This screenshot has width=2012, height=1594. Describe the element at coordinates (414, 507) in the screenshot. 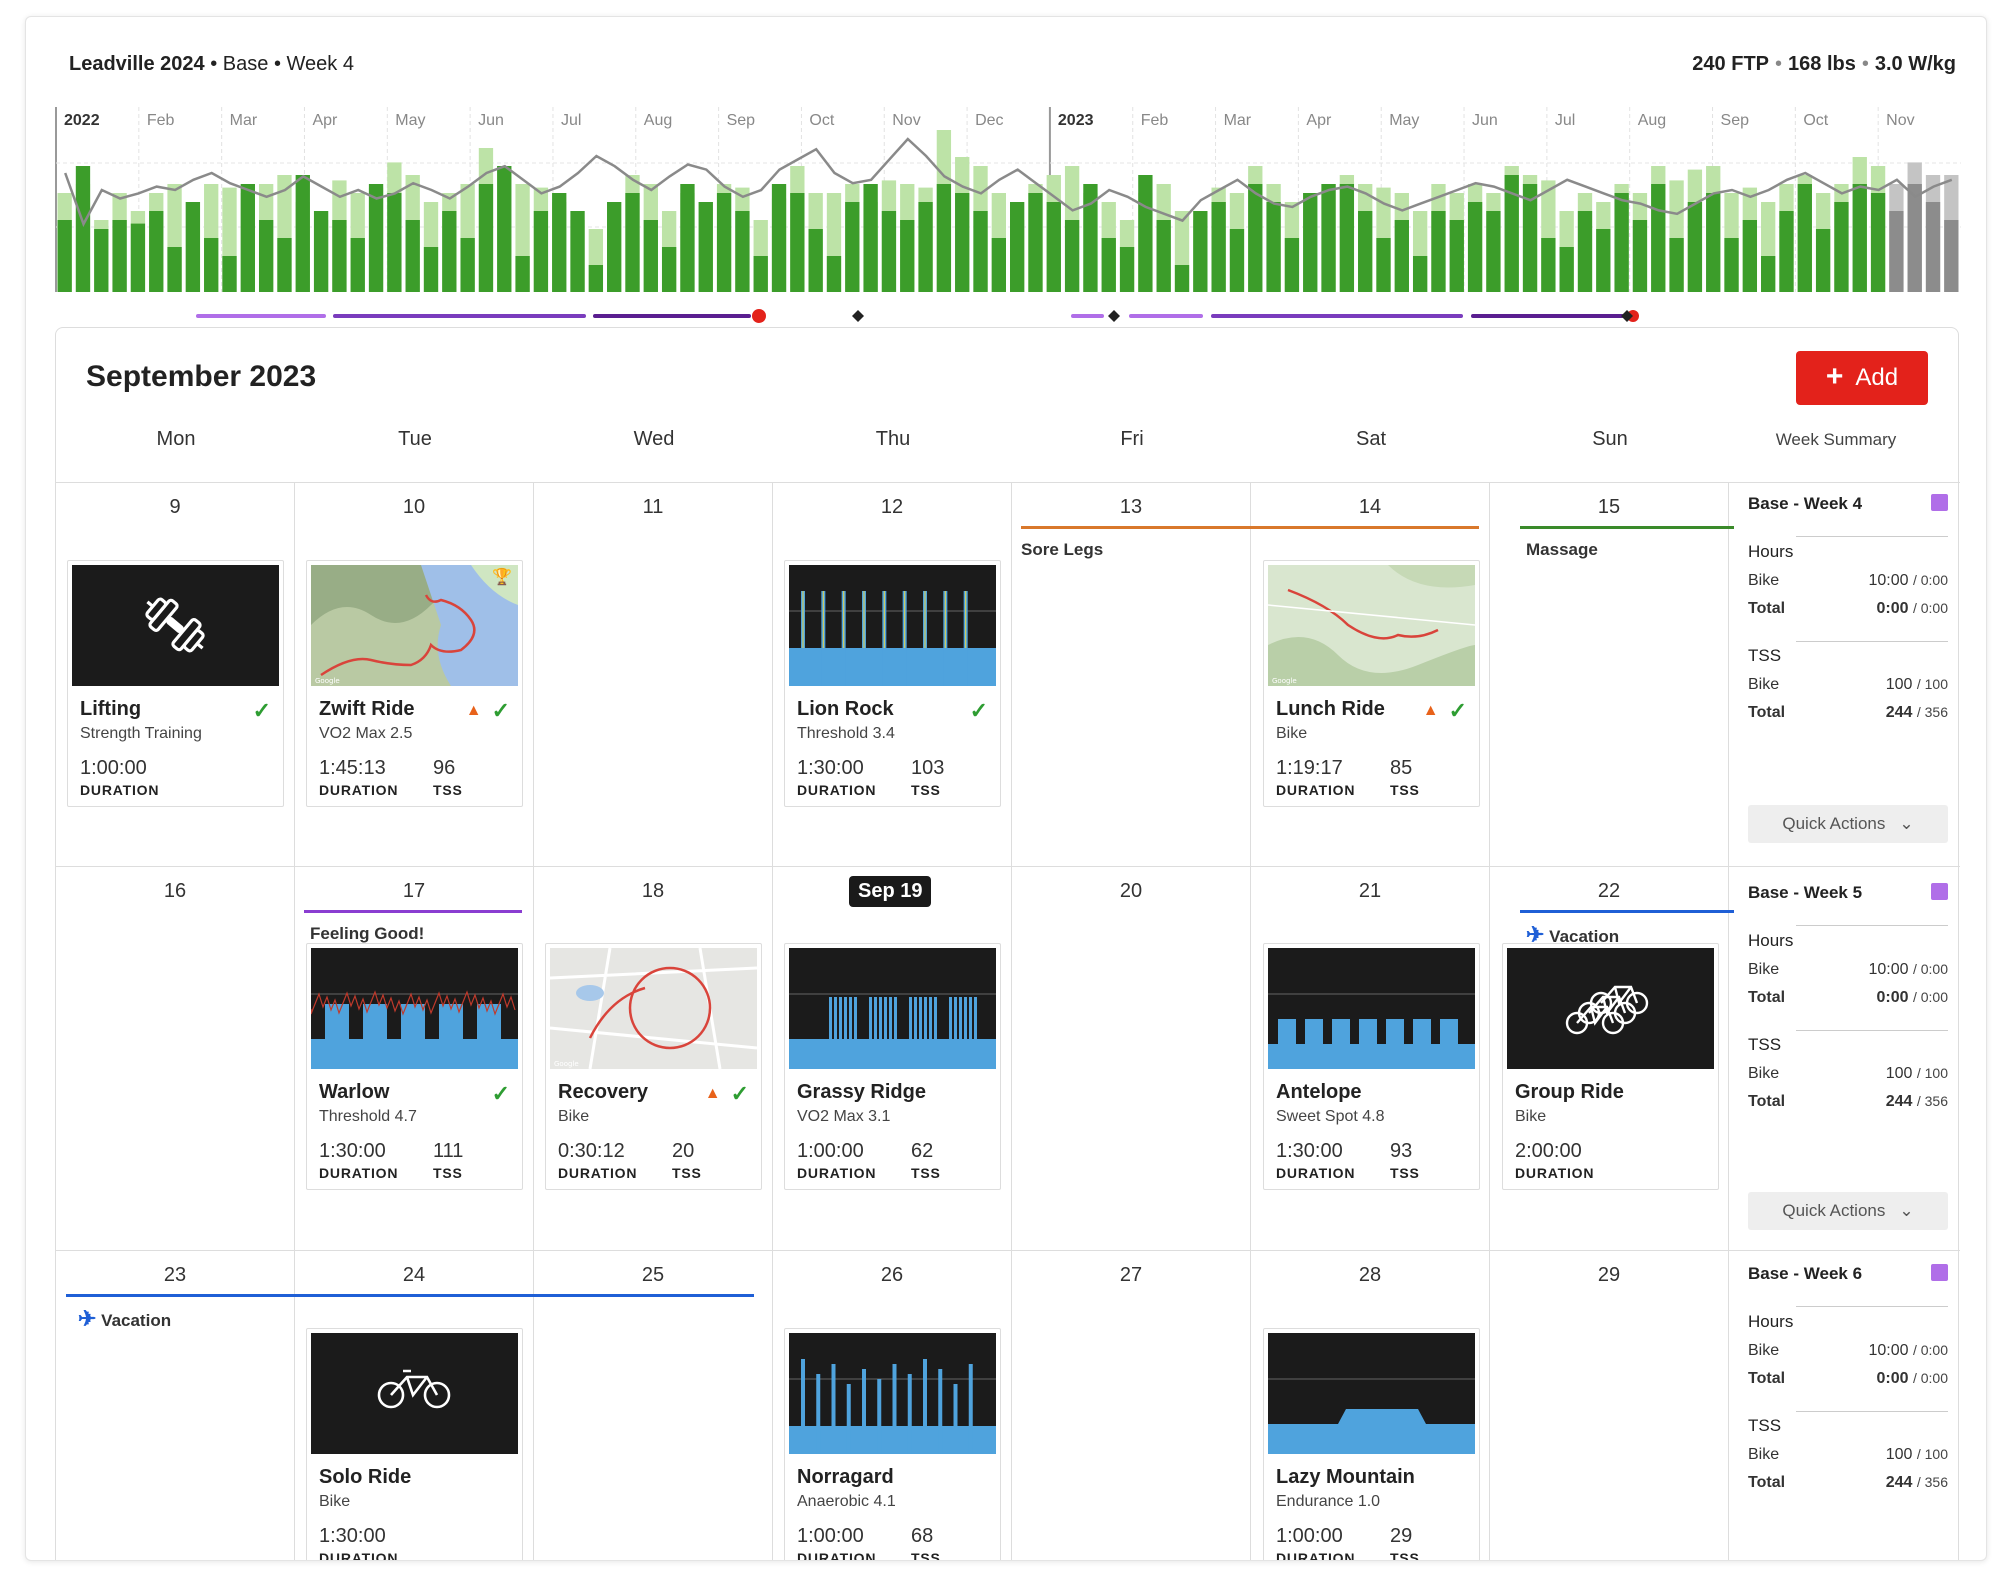

I see `day-number: 10` at that location.